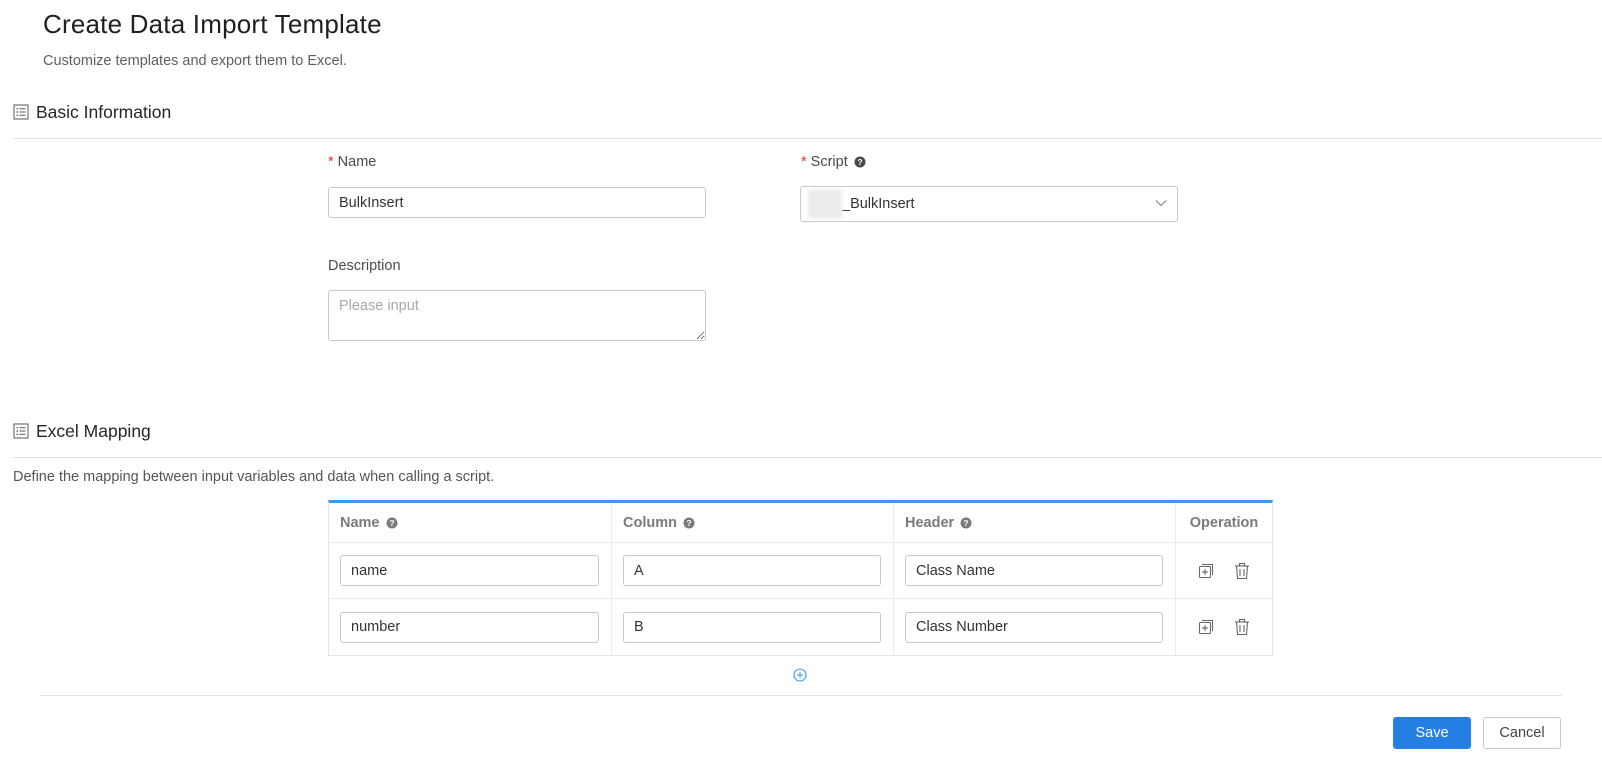  Describe the element at coordinates (829, 162) in the screenshot. I see `script-label-text: Script` at that location.